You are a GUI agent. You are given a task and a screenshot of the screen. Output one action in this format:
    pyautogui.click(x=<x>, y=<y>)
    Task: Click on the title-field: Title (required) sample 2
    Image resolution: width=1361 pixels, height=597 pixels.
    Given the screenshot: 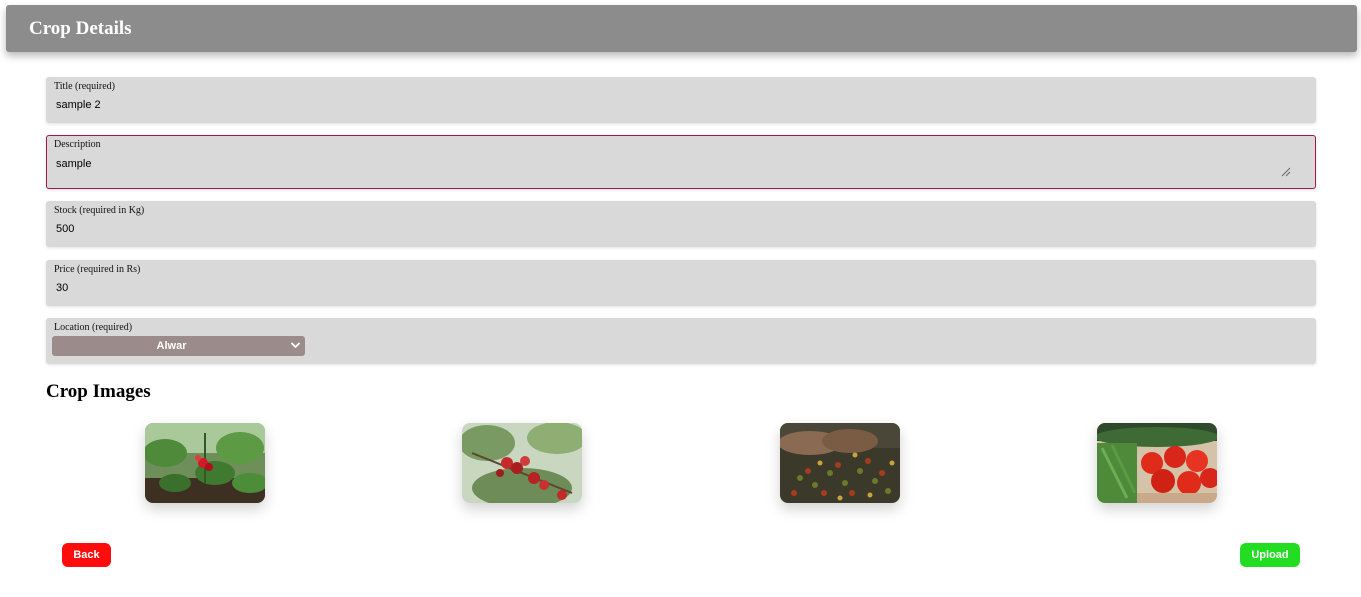 What is the action you would take?
    pyautogui.click(x=681, y=100)
    